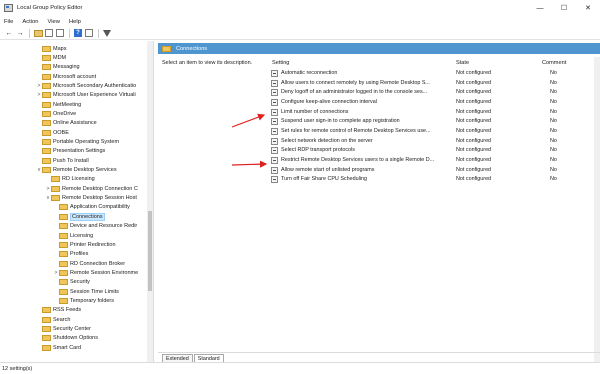  What do you see at coordinates (73, 235) in the screenshot?
I see `tree-item: Licensing` at bounding box center [73, 235].